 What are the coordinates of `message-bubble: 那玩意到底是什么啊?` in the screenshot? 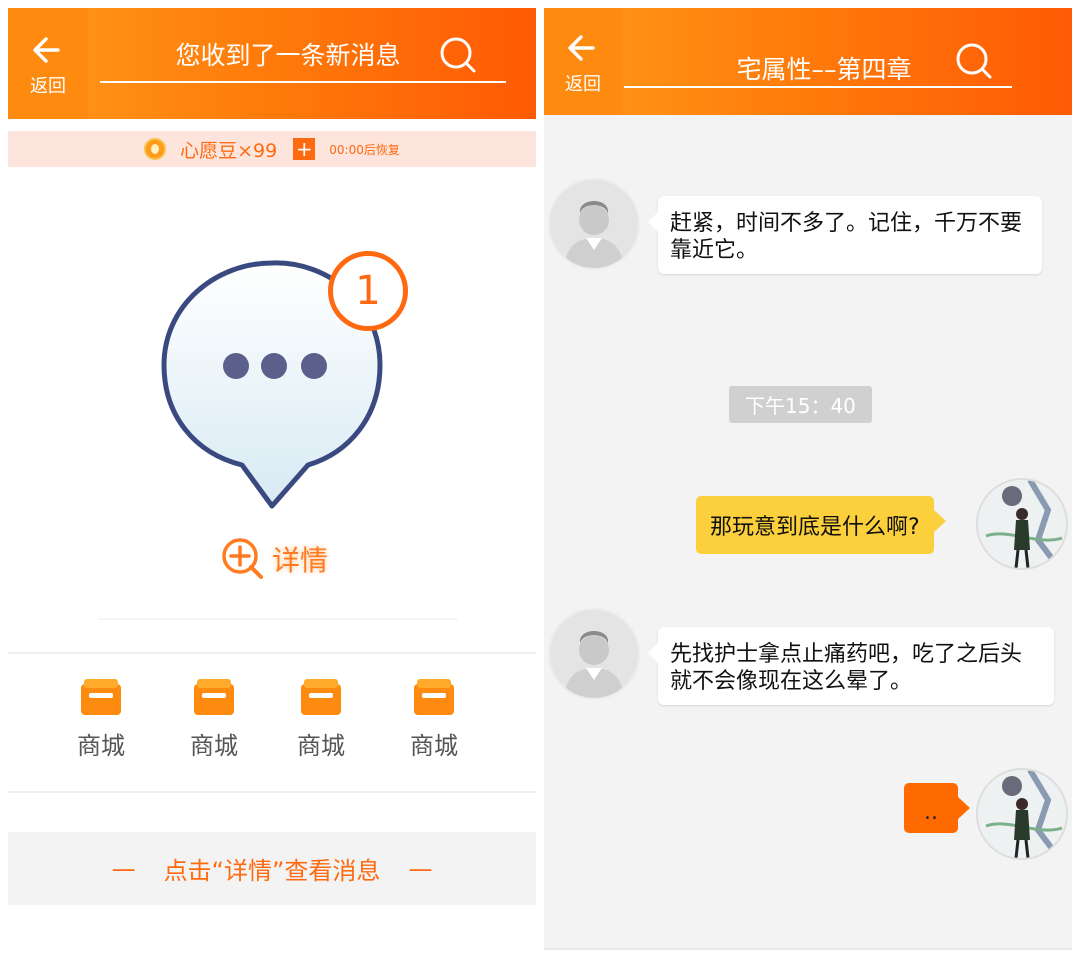 It's located at (821, 525).